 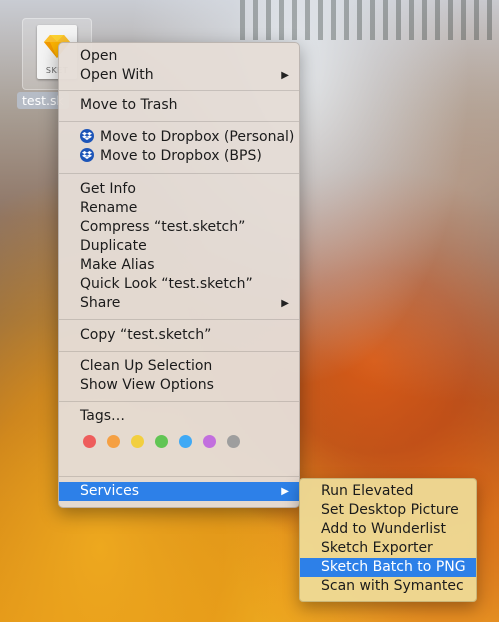 I want to click on menu-item-label: Duplicate, so click(x=113, y=246).